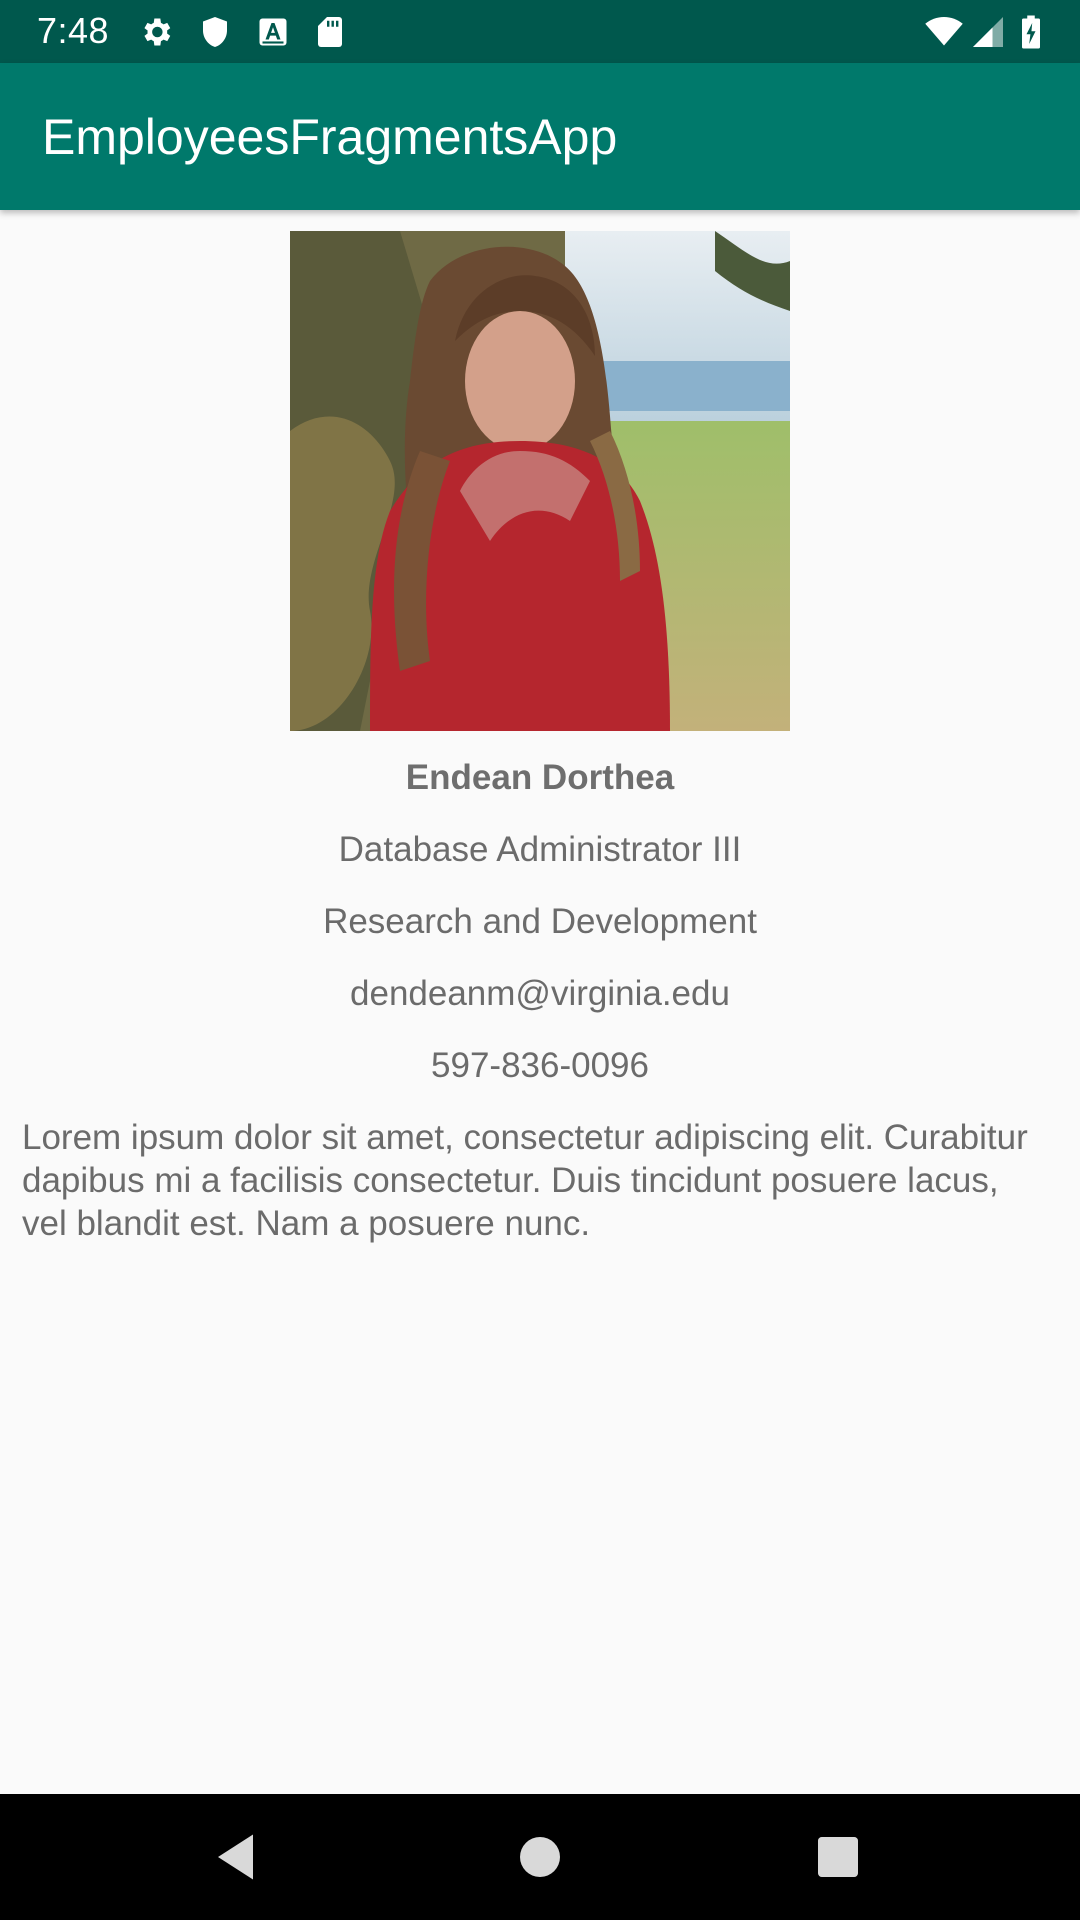  I want to click on status-bar: 7:48, so click(540, 31).